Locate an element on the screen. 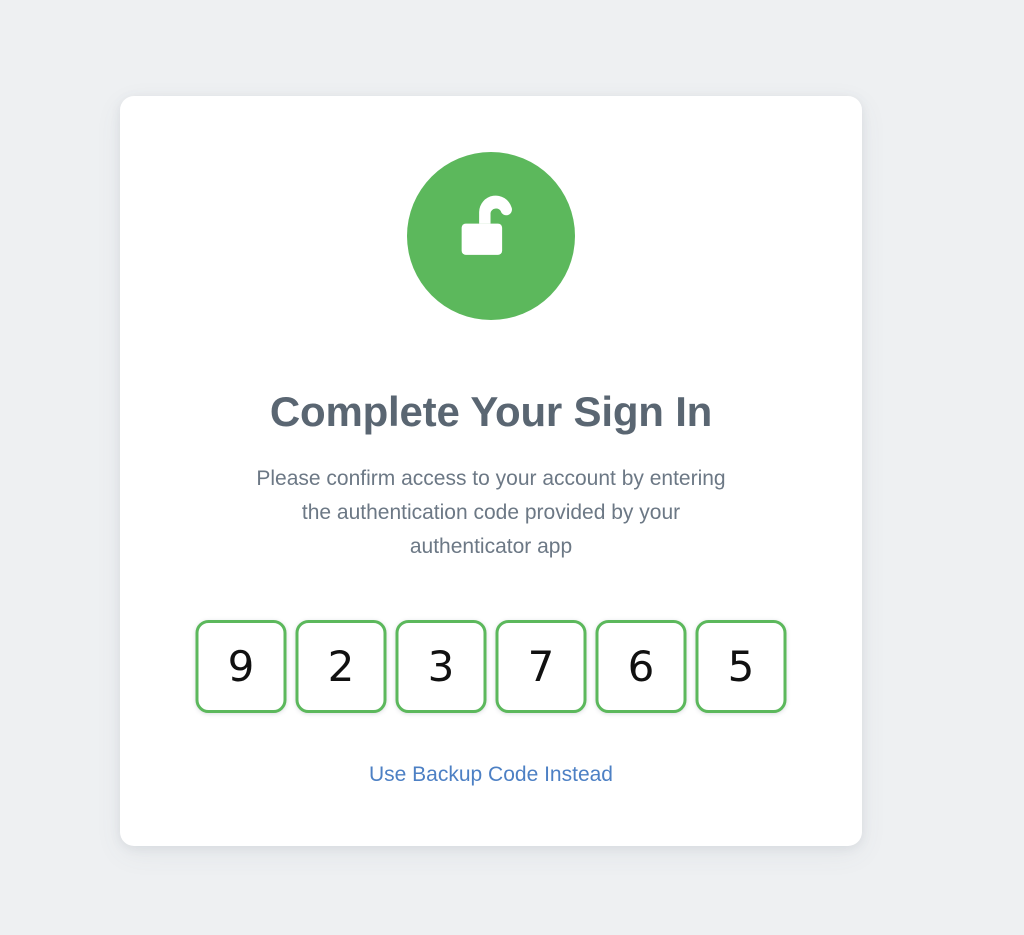  otp-digit-1: 9 is located at coordinates (241, 666).